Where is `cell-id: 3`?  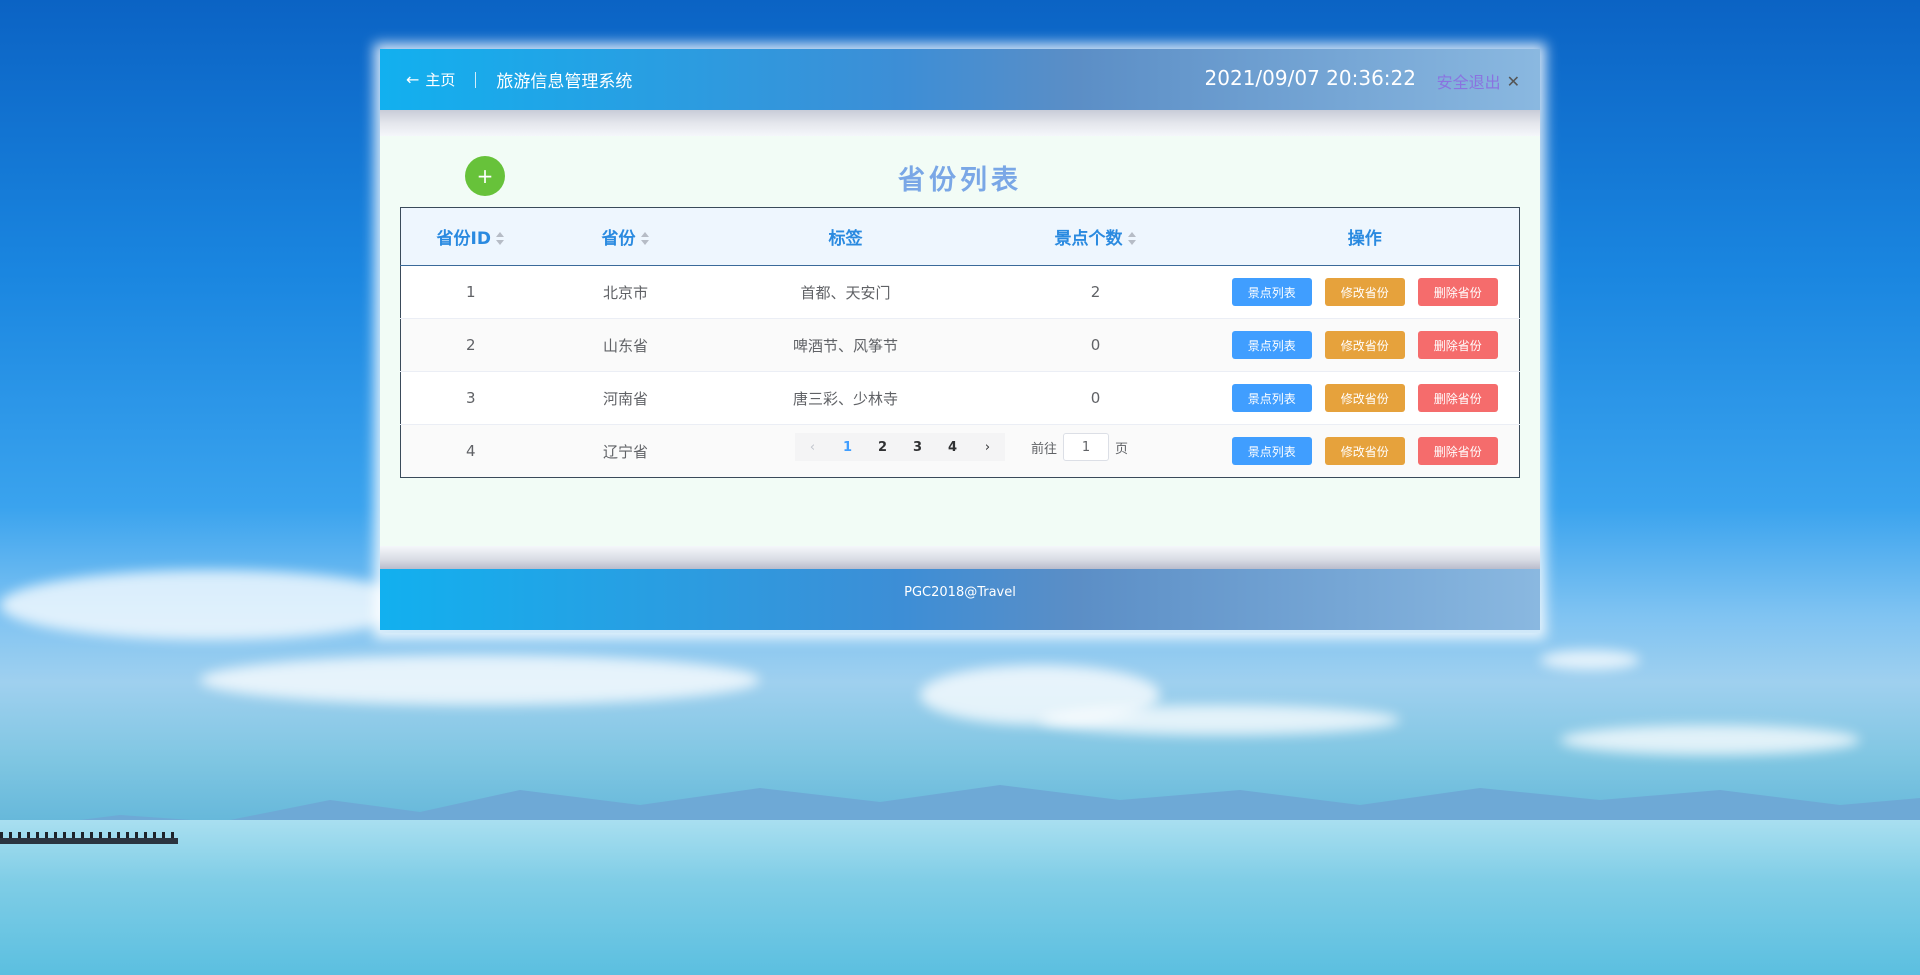
cell-id: 3 is located at coordinates (470, 398).